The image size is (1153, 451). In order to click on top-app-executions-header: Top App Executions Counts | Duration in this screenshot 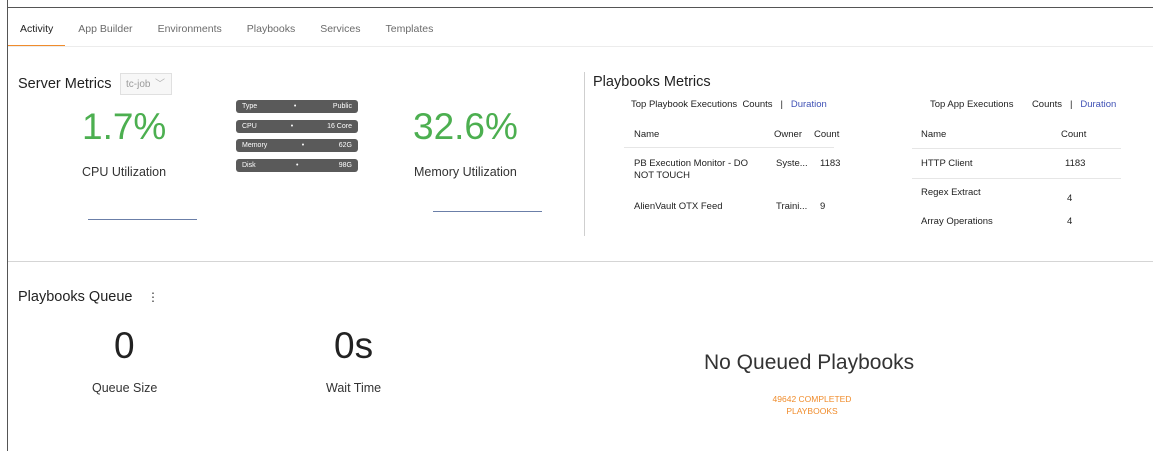, I will do `click(1023, 104)`.